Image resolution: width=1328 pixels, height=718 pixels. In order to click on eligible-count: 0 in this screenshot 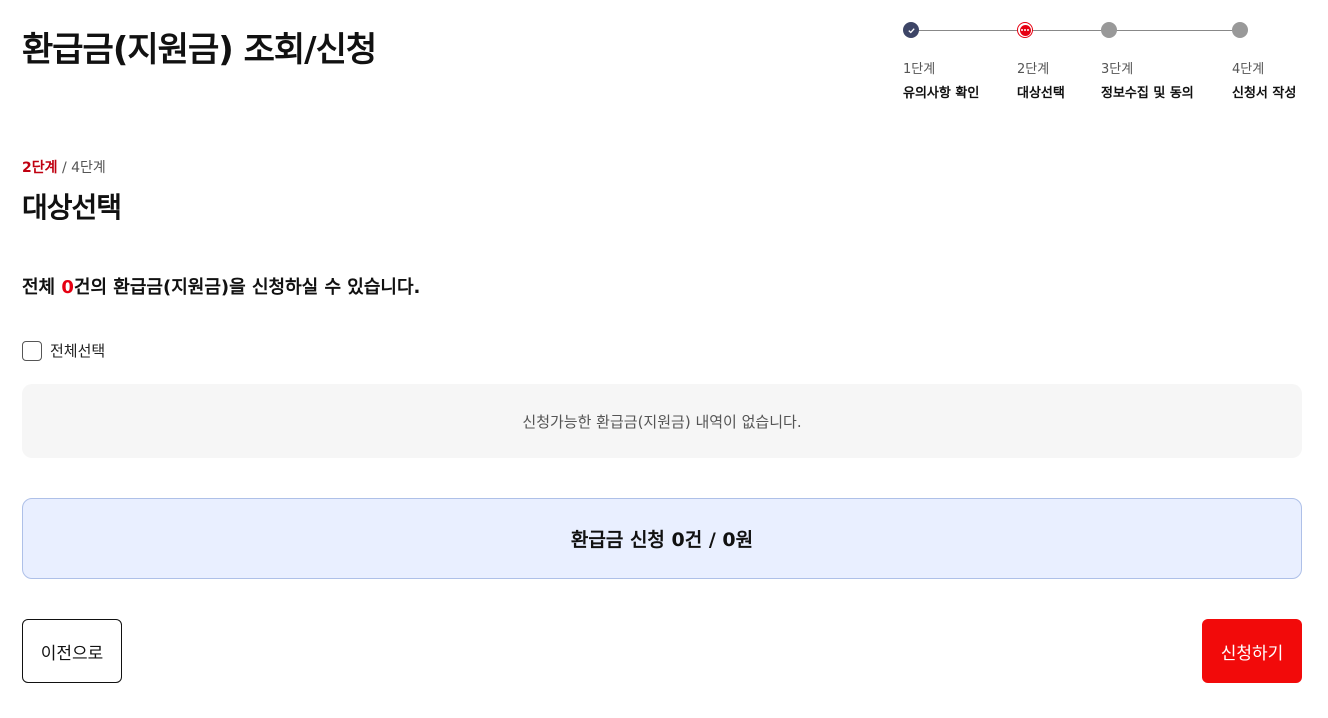, I will do `click(67, 287)`.